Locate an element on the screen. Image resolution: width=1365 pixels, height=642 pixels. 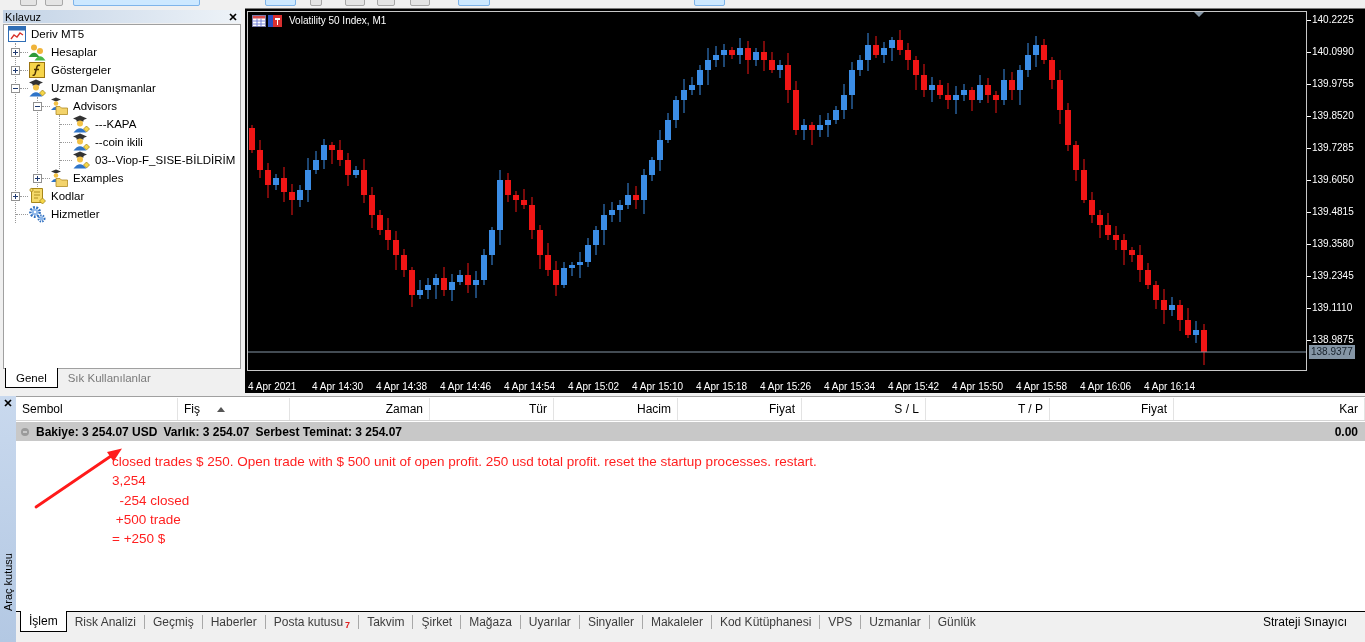
time-label: 4 Apr 15:58 is located at coordinates (1042, 386).